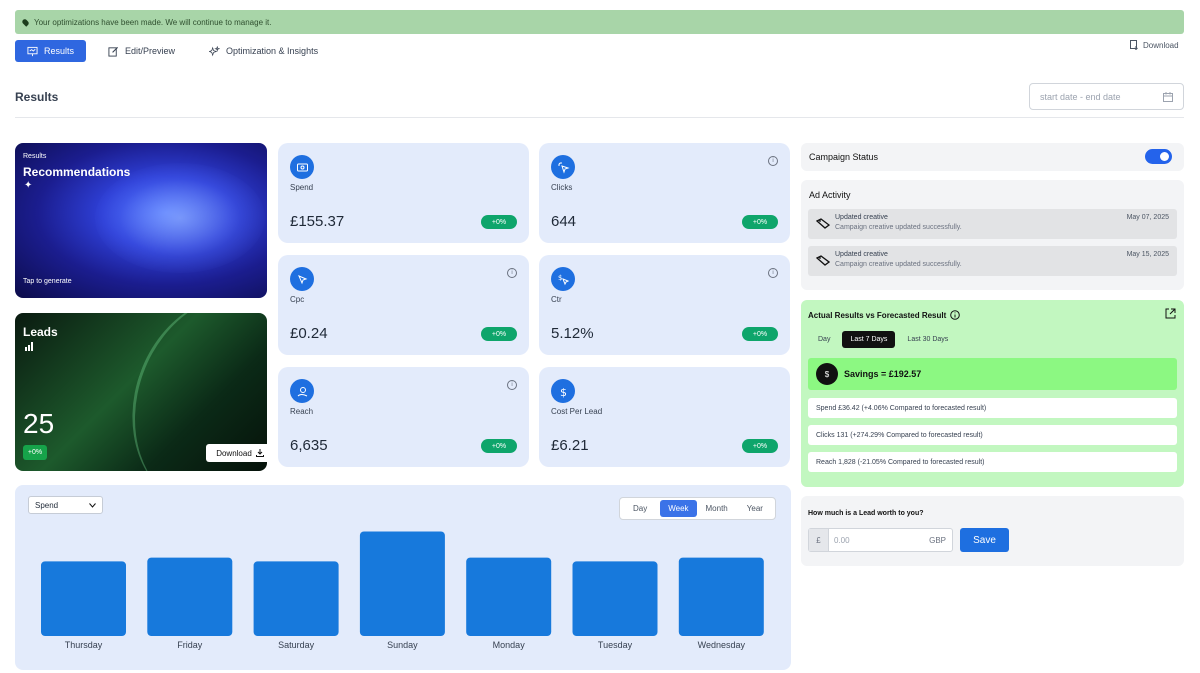 This screenshot has height=673, width=1200. Describe the element at coordinates (302, 167) in the screenshot. I see `wallet-icon` at that location.